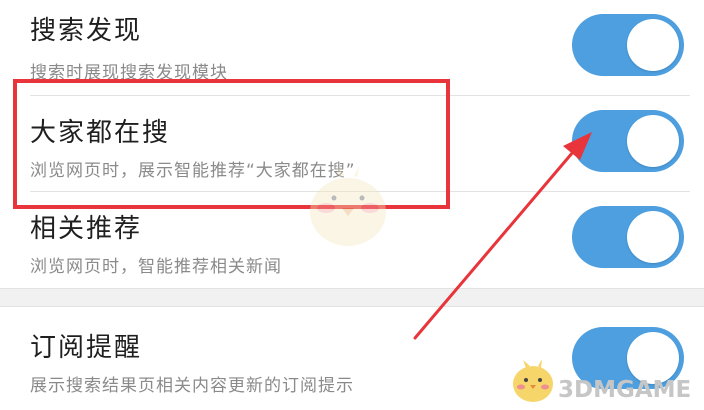 The height and width of the screenshot is (410, 704). What do you see at coordinates (348, 205) in the screenshot?
I see `mascot-watermark-icon` at bounding box center [348, 205].